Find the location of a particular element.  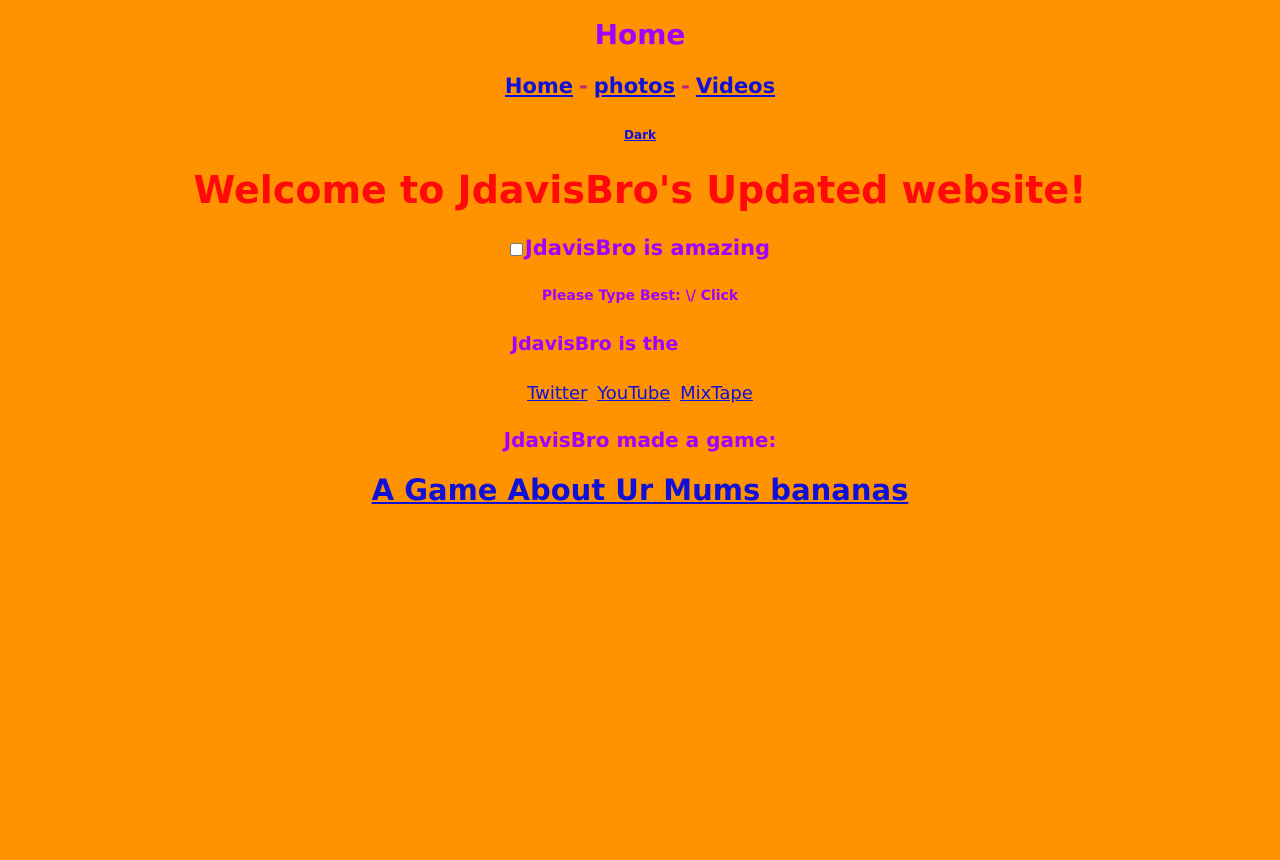

best-field-label: JdavisBro is the is located at coordinates (595, 344).